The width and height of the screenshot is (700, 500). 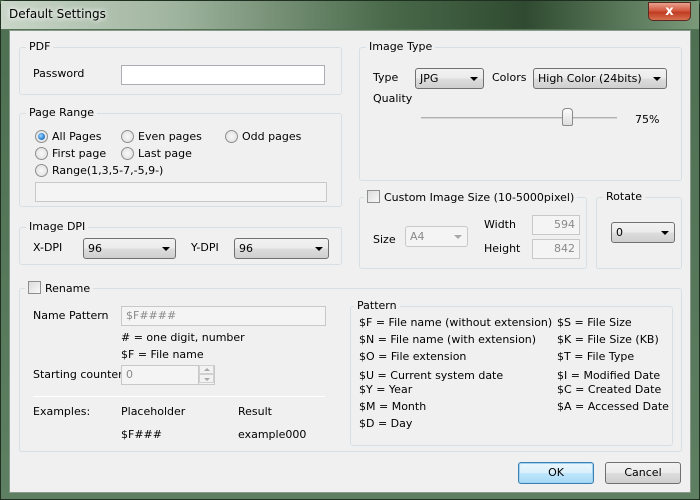 What do you see at coordinates (78, 374) in the screenshot?
I see `starting-counter-label: Starting counter` at bounding box center [78, 374].